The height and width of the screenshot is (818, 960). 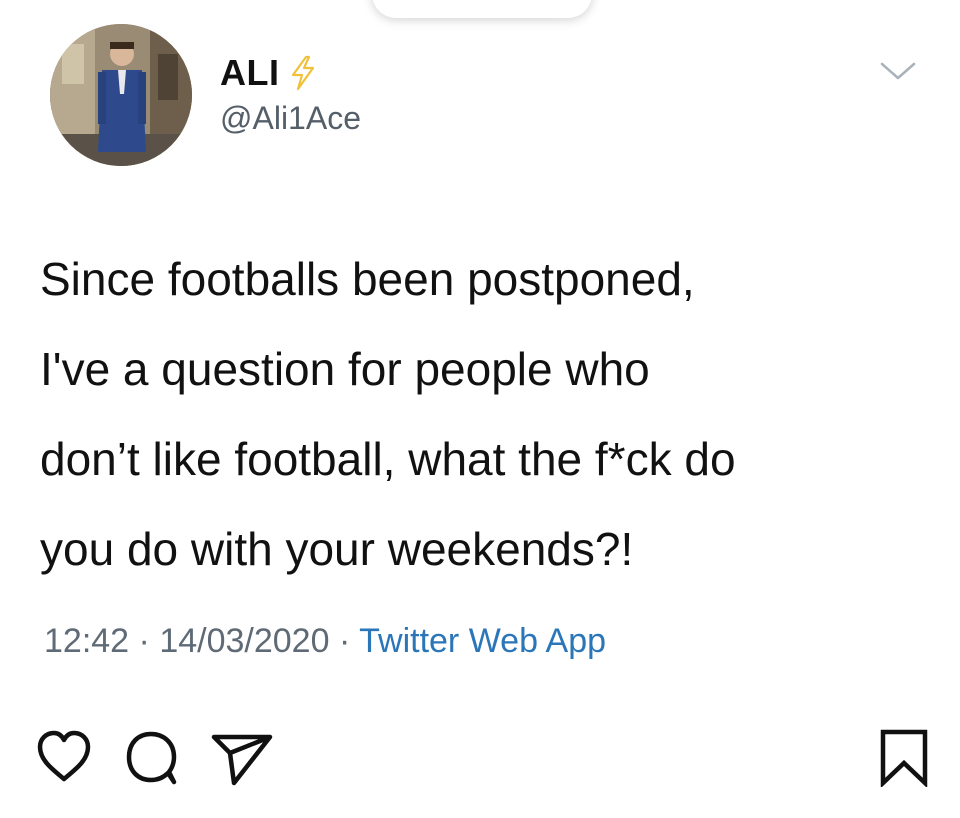 I want to click on tweet-source-link: Twitter Web App, so click(x=482, y=641).